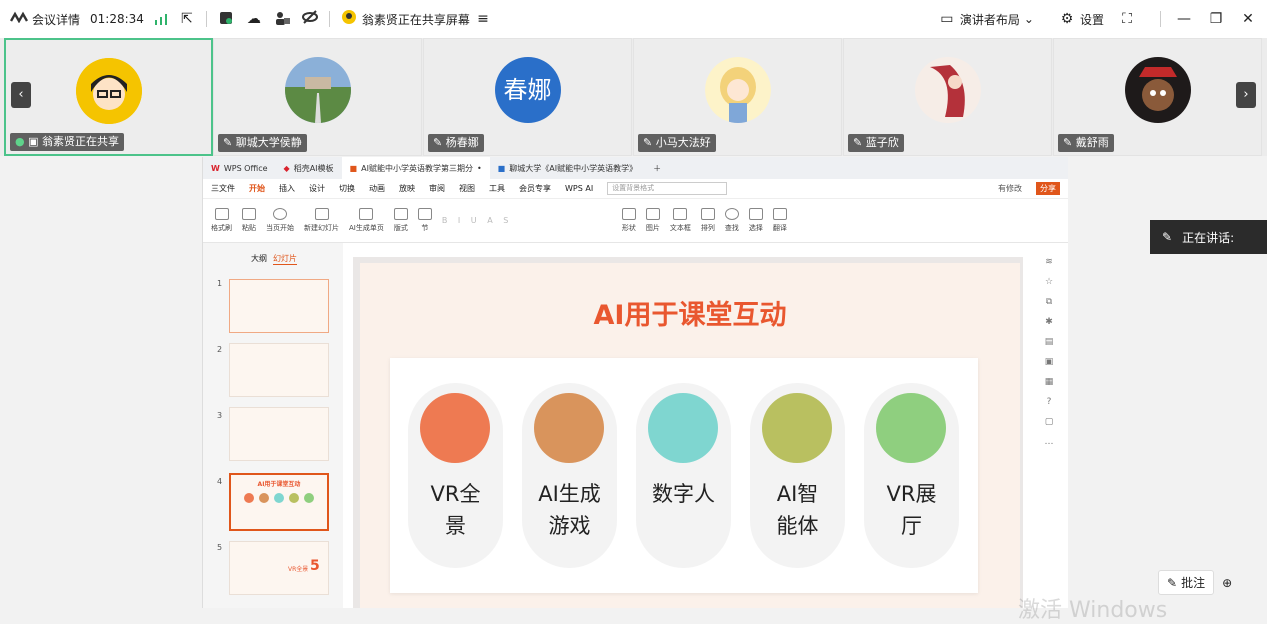  I want to click on menu-item: 会员专享, so click(535, 188).